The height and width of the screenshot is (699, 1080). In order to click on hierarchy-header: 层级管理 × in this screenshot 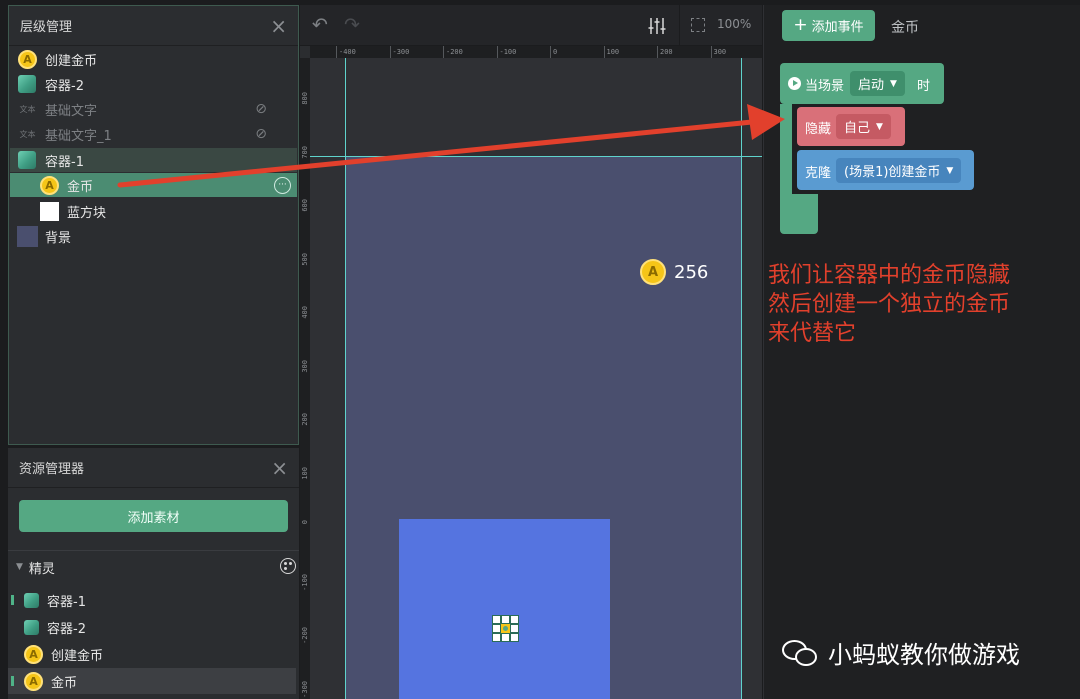, I will do `click(153, 26)`.